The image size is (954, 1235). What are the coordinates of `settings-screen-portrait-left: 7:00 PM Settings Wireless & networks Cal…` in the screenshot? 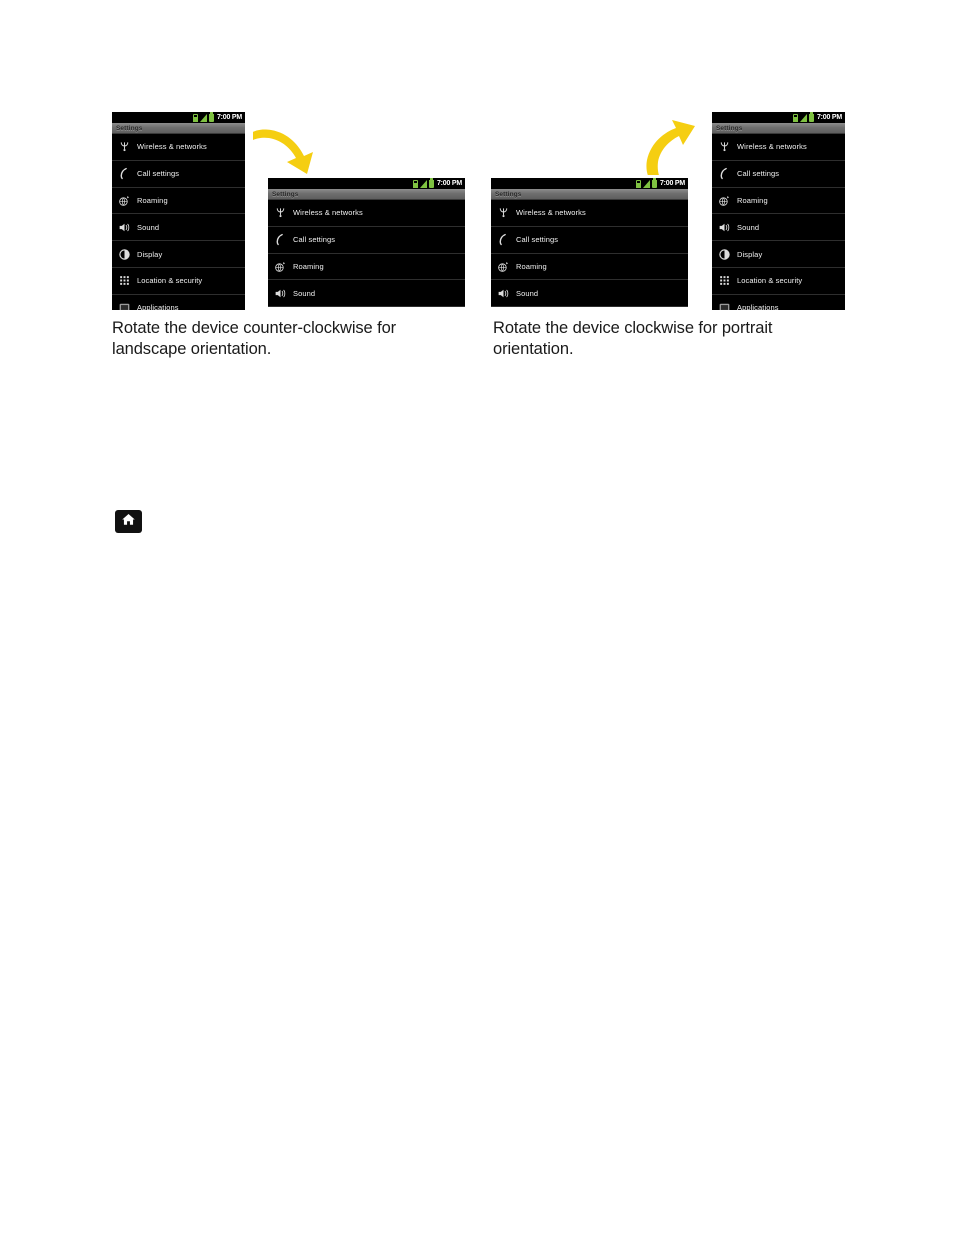 It's located at (178, 211).